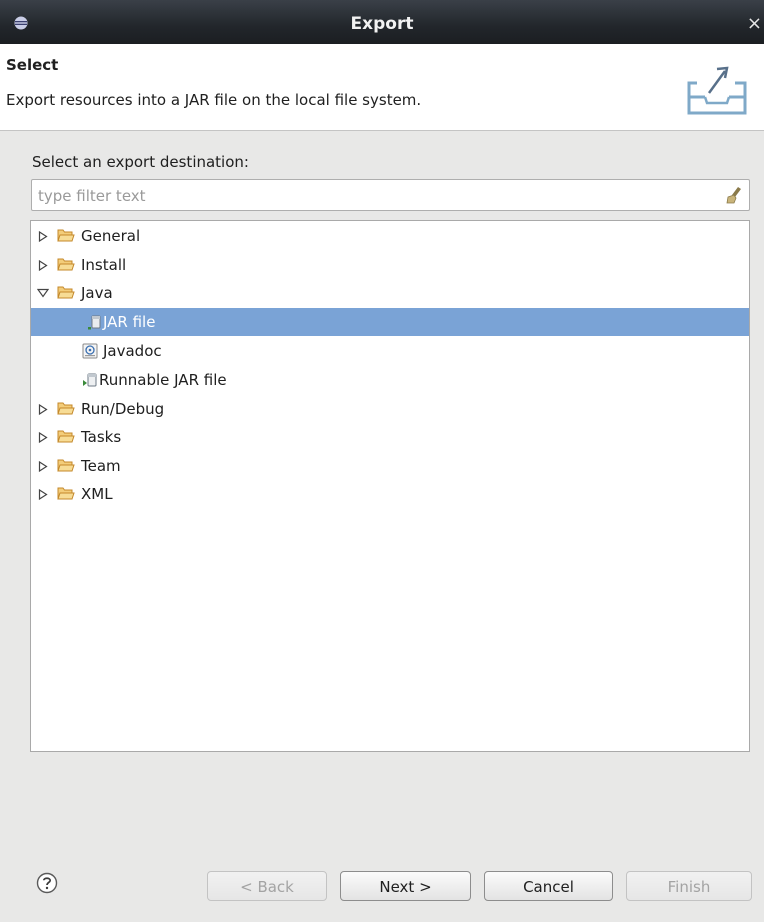 The width and height of the screenshot is (764, 922). I want to click on collapse-arrow-icon, so click(43, 293).